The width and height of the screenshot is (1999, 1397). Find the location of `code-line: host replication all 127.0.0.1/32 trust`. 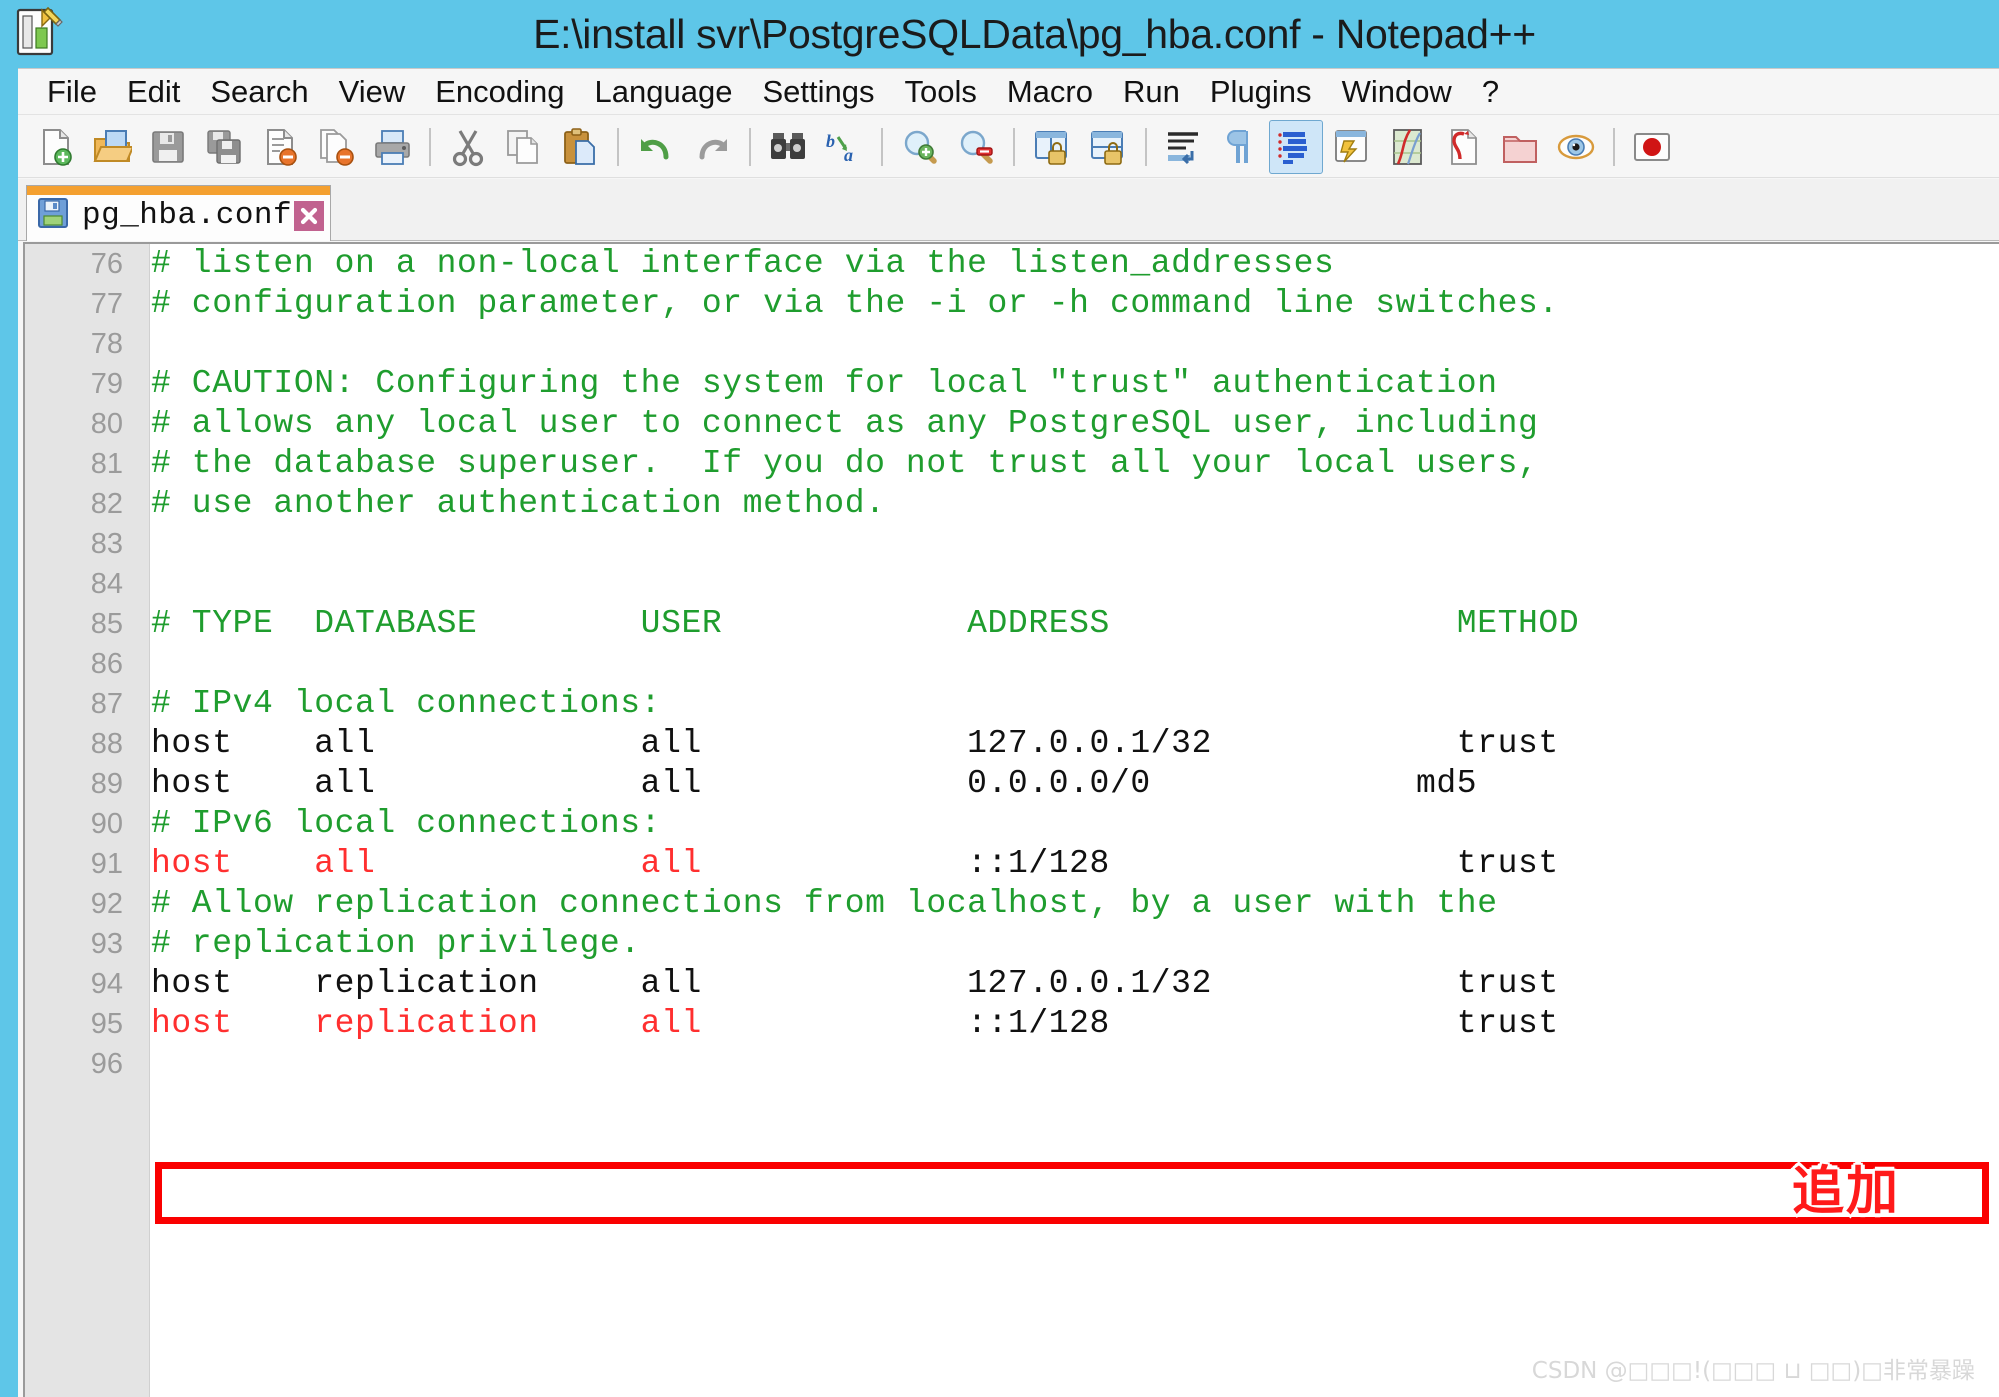

code-line: host replication all 127.0.0.1/32 trust is located at coordinates (1075, 984).